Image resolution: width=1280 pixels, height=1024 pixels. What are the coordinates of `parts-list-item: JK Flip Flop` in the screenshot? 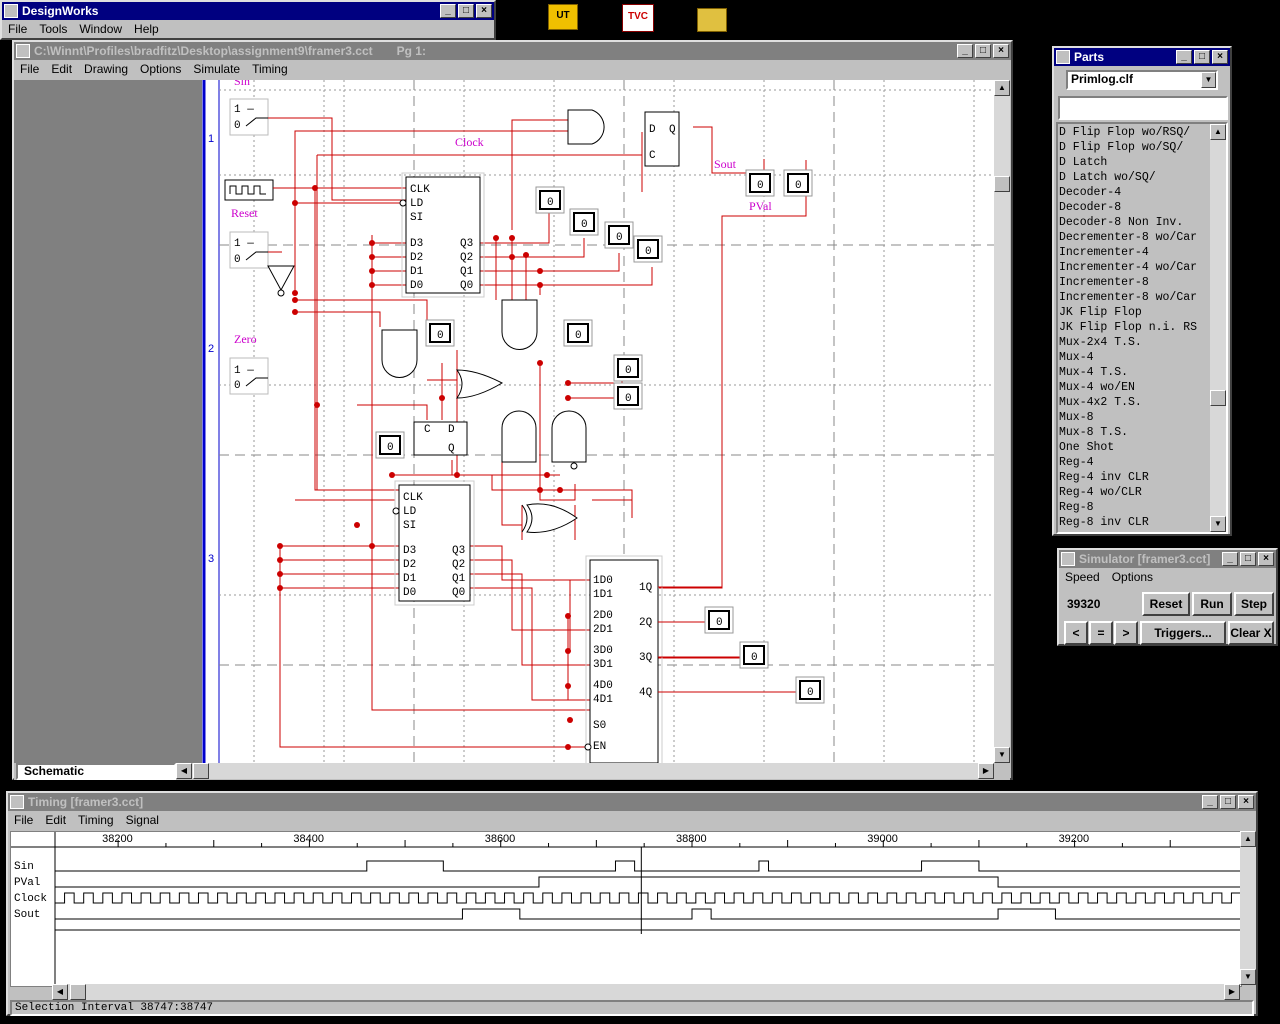 It's located at (1135, 312).